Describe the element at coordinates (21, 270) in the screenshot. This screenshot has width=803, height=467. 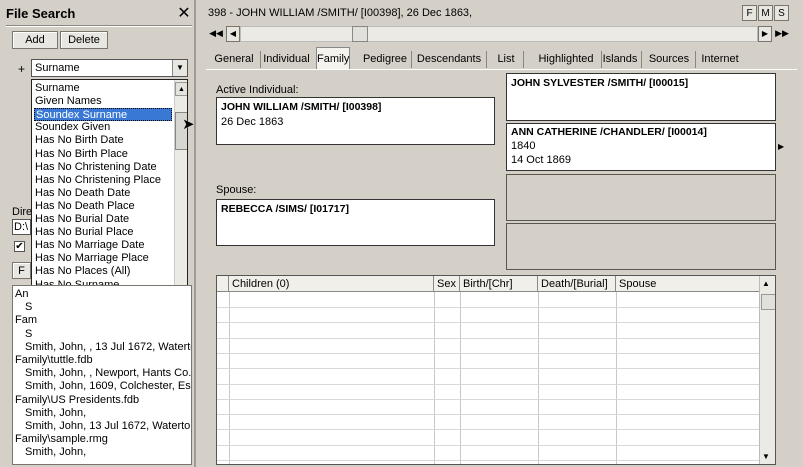
I see `find-button: F` at that location.